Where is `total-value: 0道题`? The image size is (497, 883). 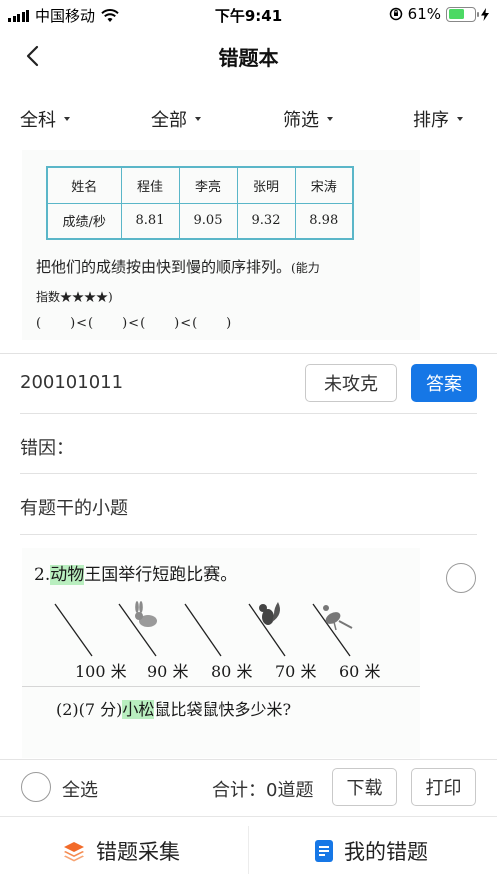 total-value: 0道题 is located at coordinates (290, 790).